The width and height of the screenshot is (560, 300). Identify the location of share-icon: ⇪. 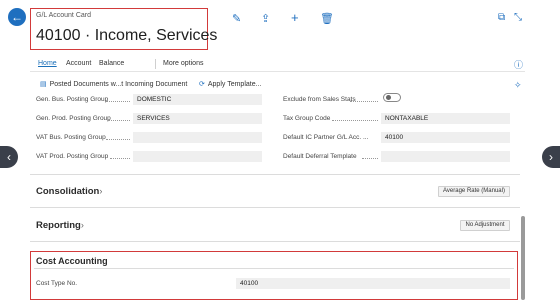
(265, 18).